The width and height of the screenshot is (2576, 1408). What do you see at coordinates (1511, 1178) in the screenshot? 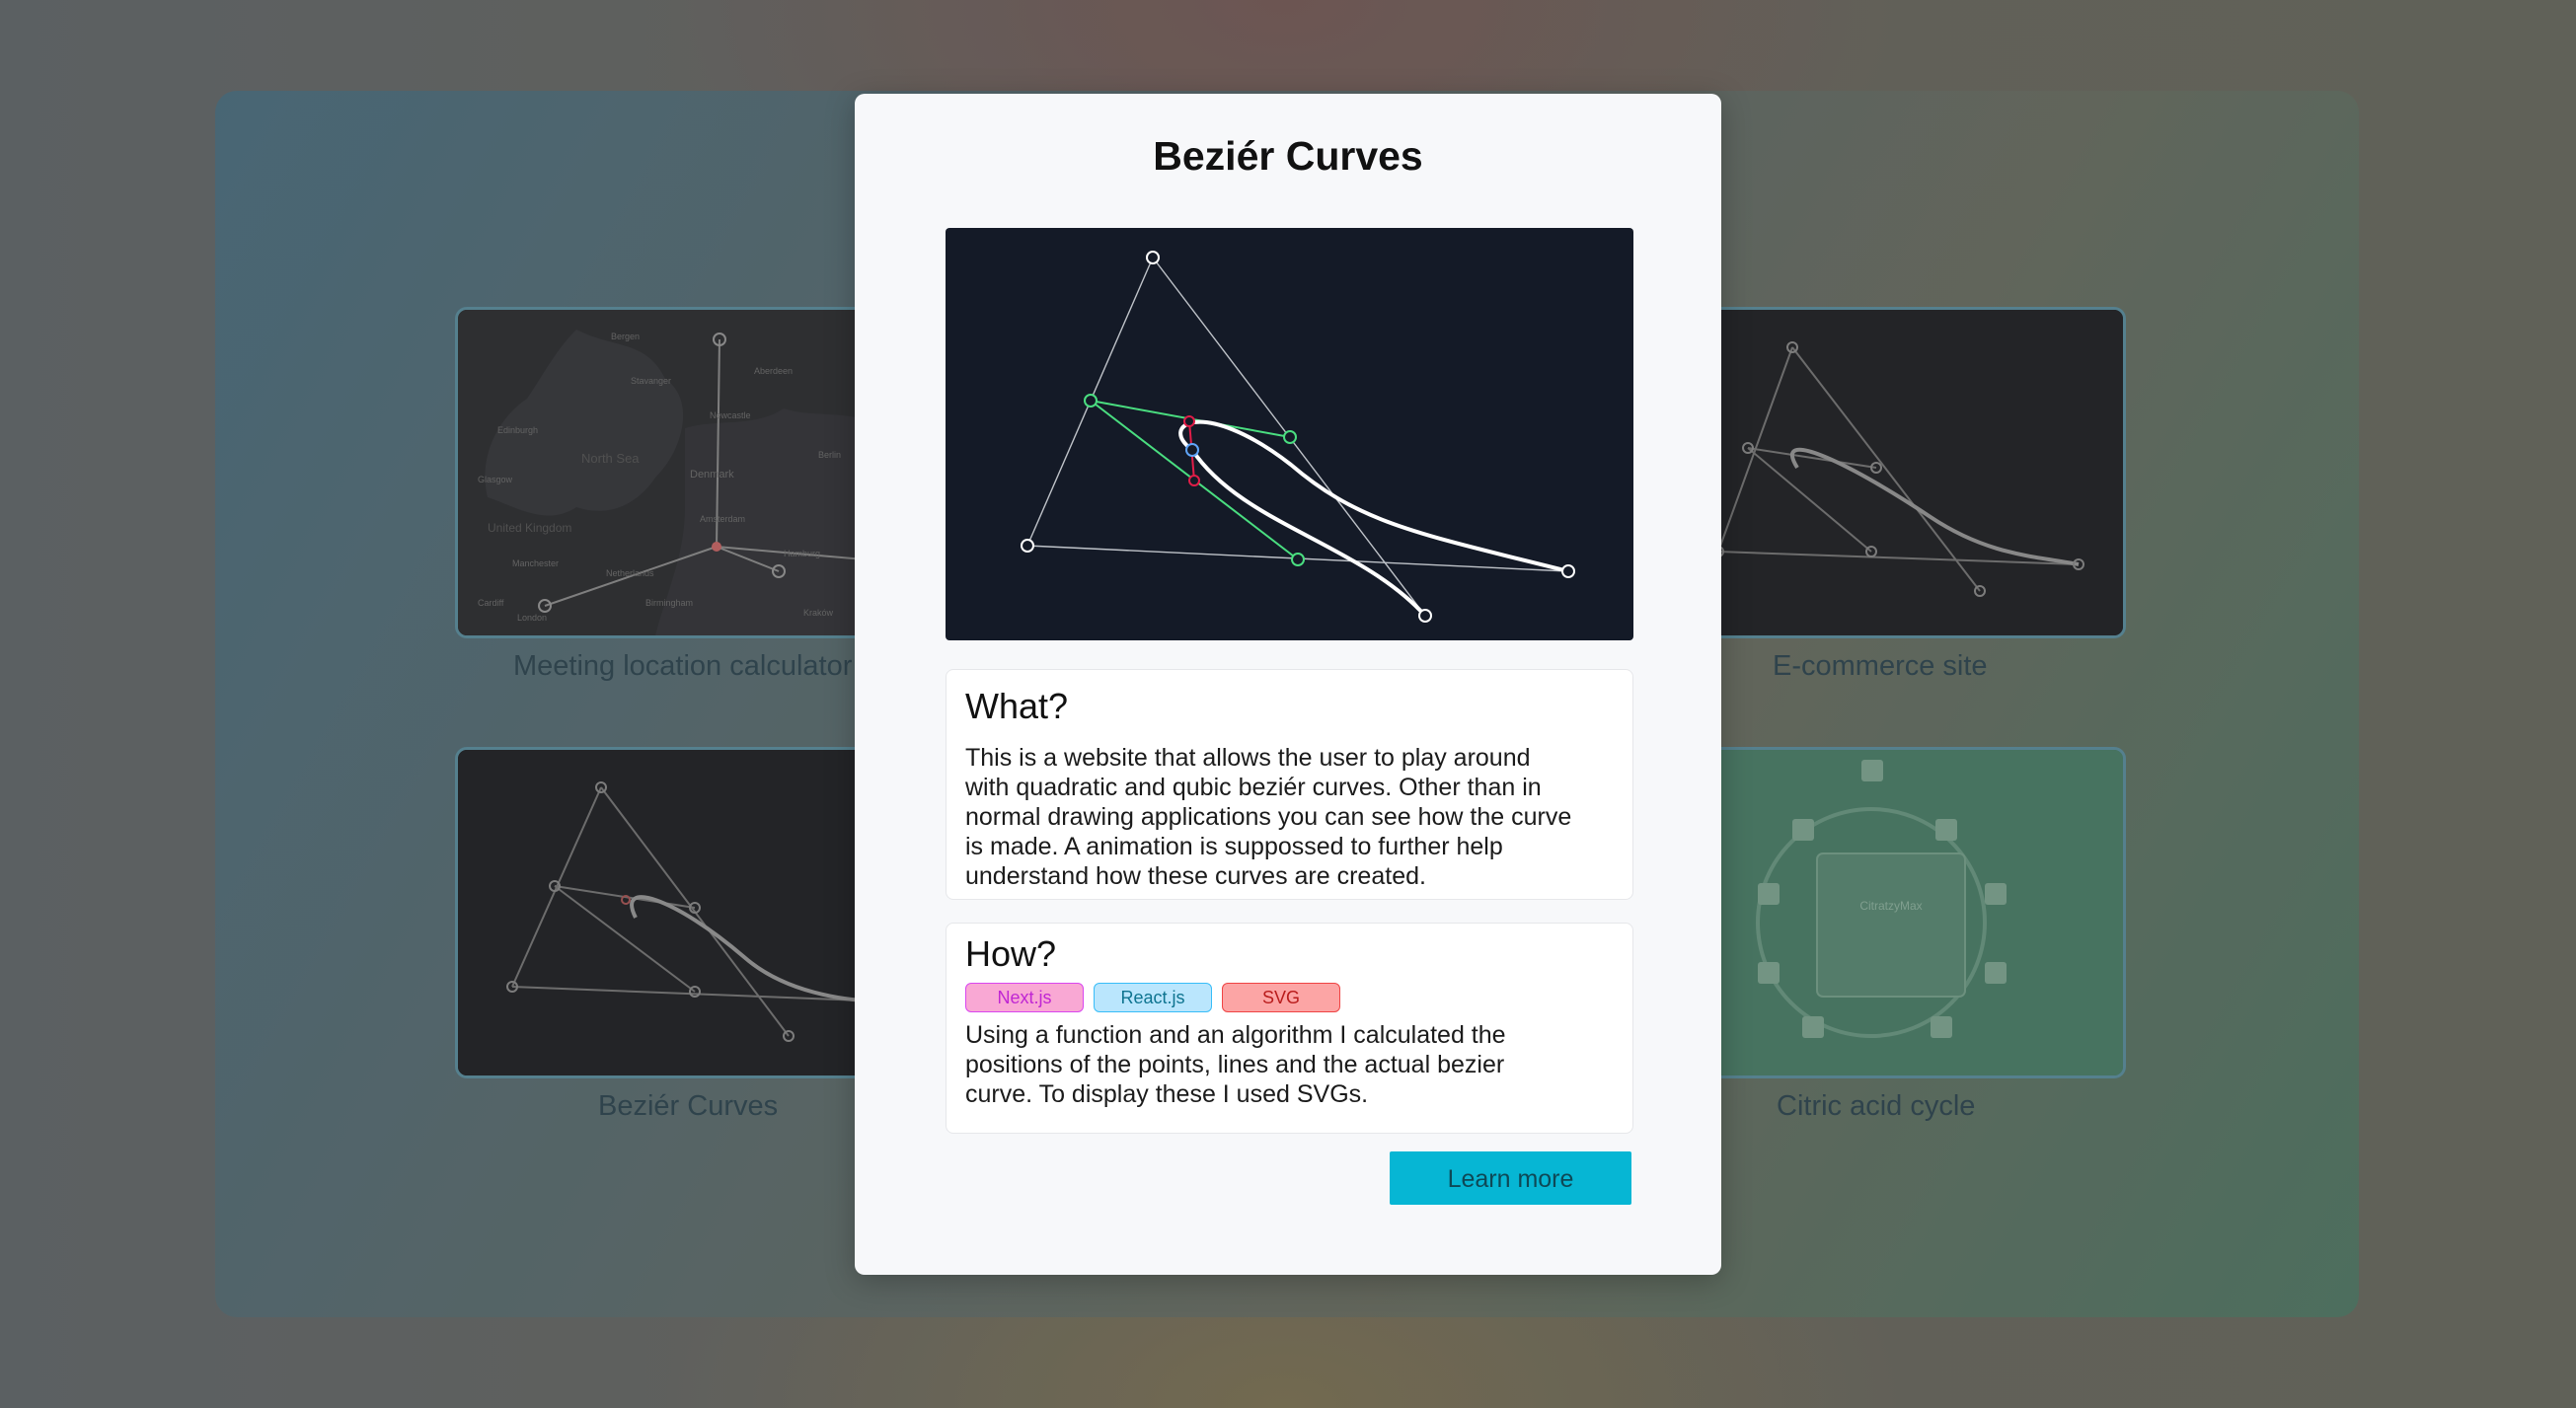
I see `learn-more-button: Learn more` at bounding box center [1511, 1178].